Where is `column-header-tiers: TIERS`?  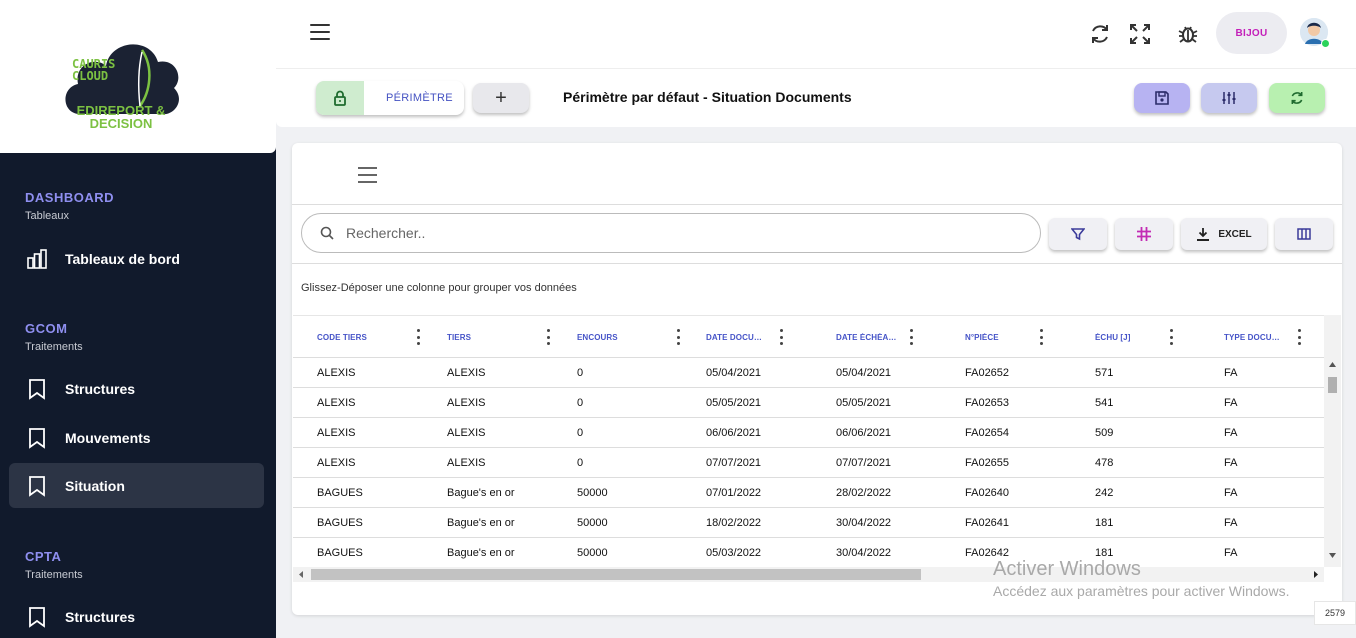 column-header-tiers: TIERS is located at coordinates (498, 337).